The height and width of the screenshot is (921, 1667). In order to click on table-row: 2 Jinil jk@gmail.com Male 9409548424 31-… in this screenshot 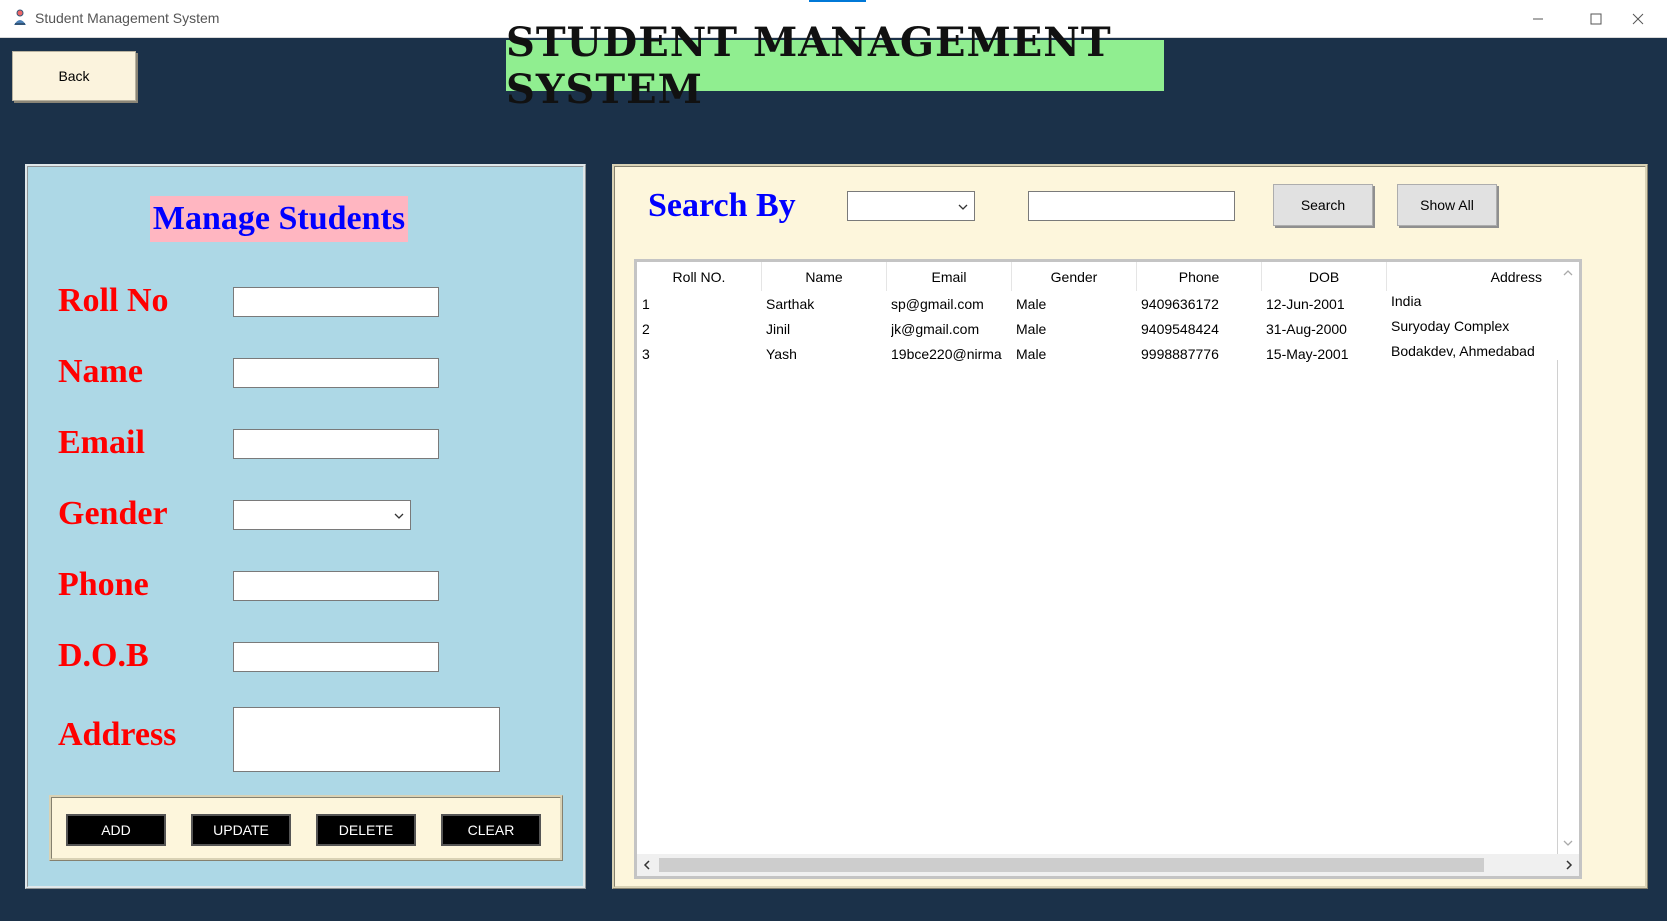, I will do `click(1095, 330)`.